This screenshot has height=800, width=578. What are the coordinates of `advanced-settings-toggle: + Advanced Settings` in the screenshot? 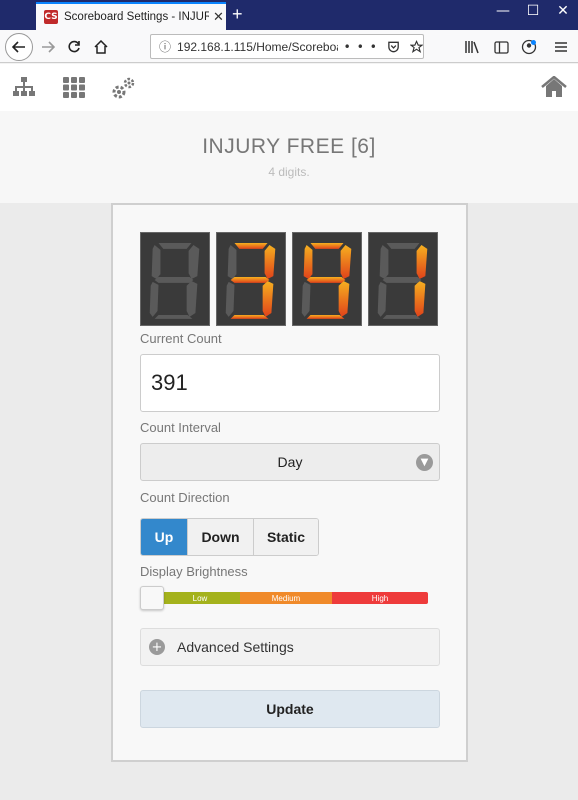 It's located at (290, 647).